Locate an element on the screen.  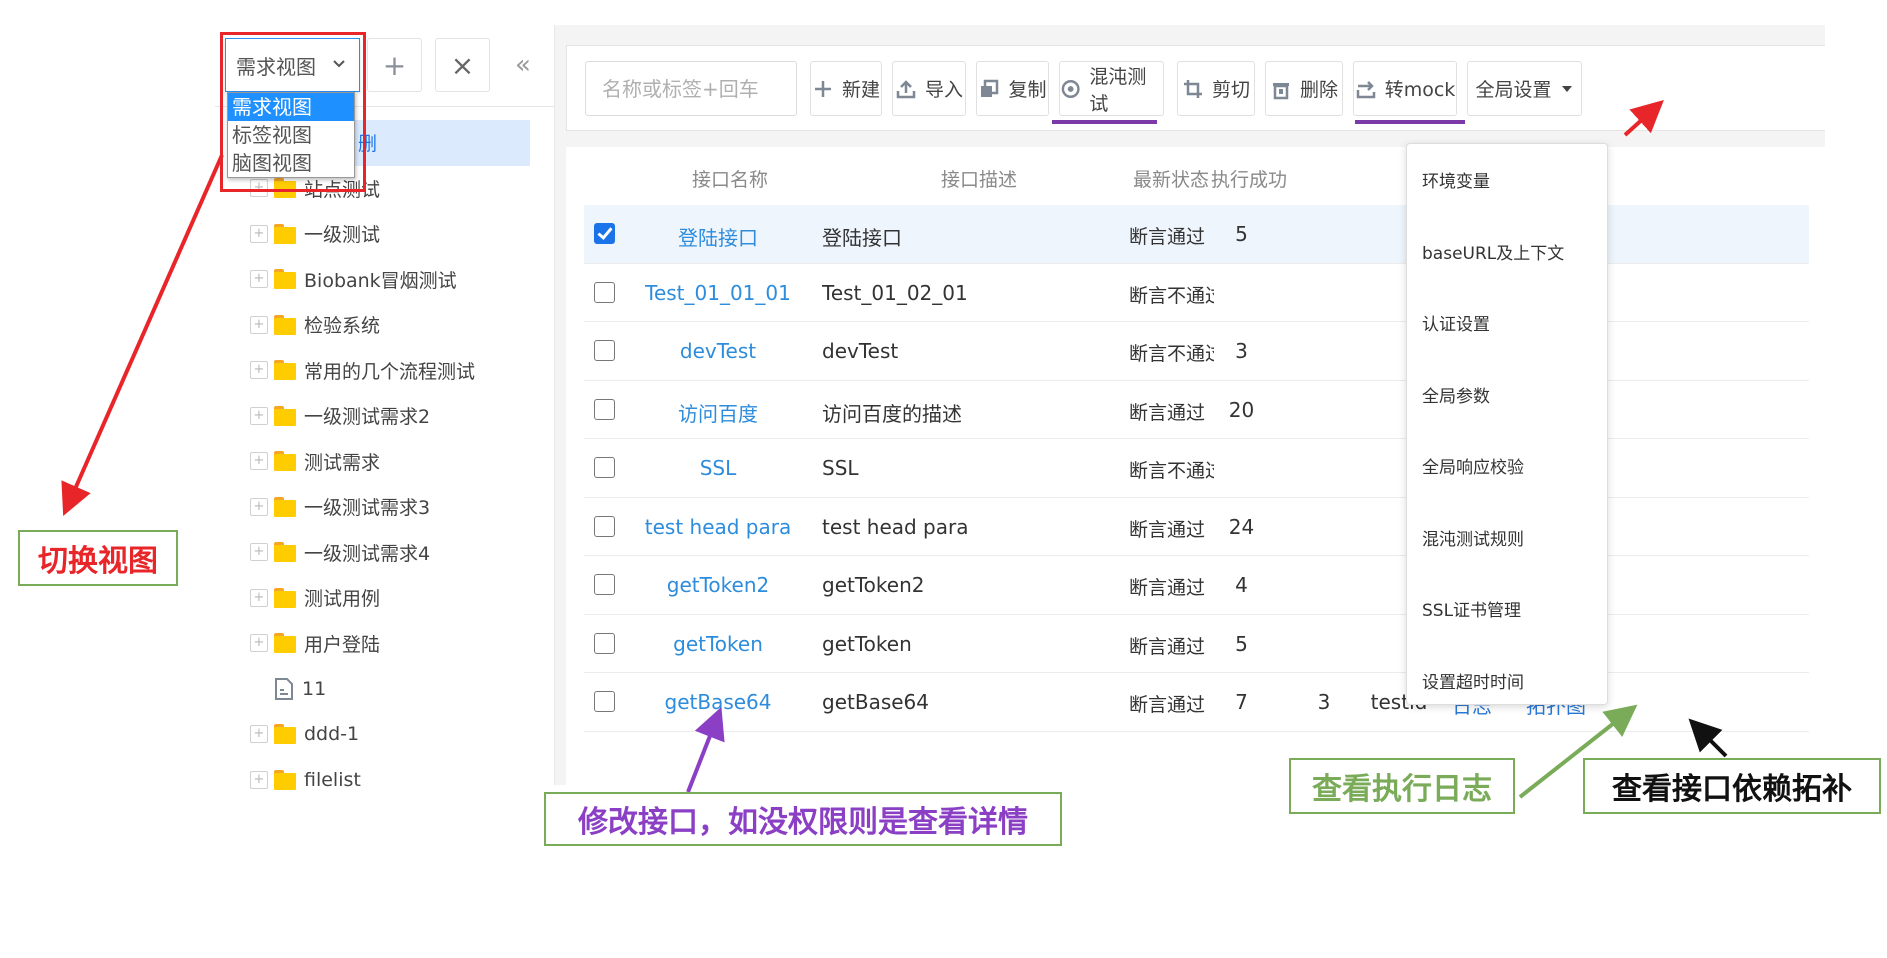
tree-item: + 检验系统 is located at coordinates (385, 325).